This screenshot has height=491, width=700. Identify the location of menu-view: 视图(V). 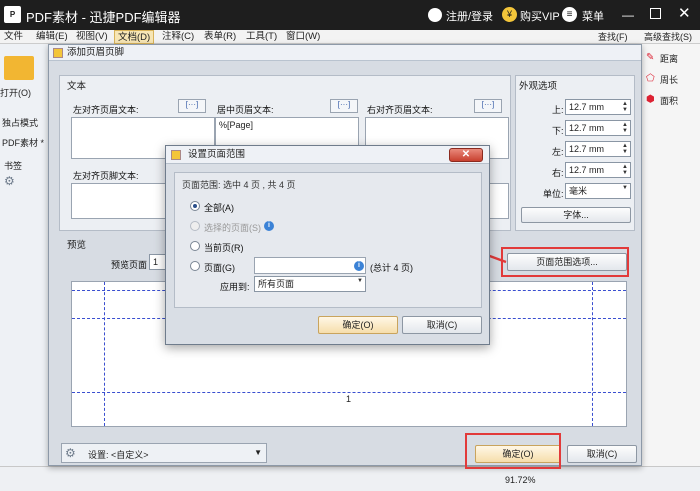
(92, 37).